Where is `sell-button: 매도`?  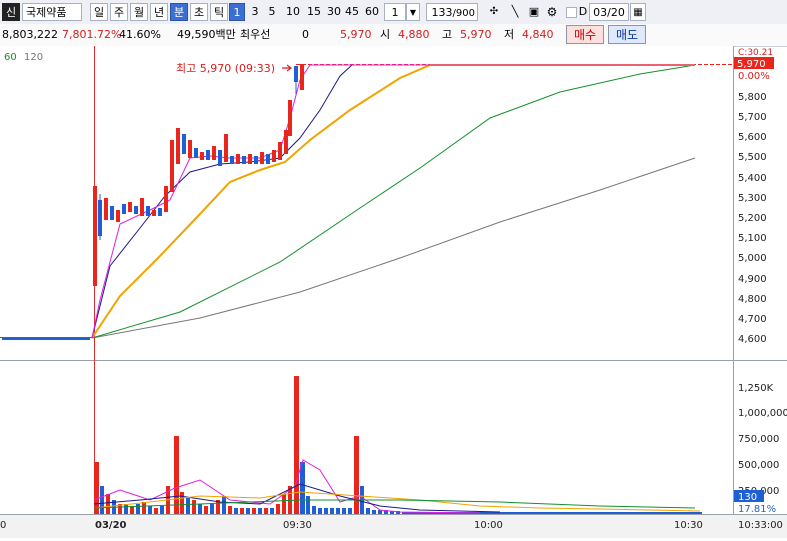
sell-button: 매도 is located at coordinates (627, 34).